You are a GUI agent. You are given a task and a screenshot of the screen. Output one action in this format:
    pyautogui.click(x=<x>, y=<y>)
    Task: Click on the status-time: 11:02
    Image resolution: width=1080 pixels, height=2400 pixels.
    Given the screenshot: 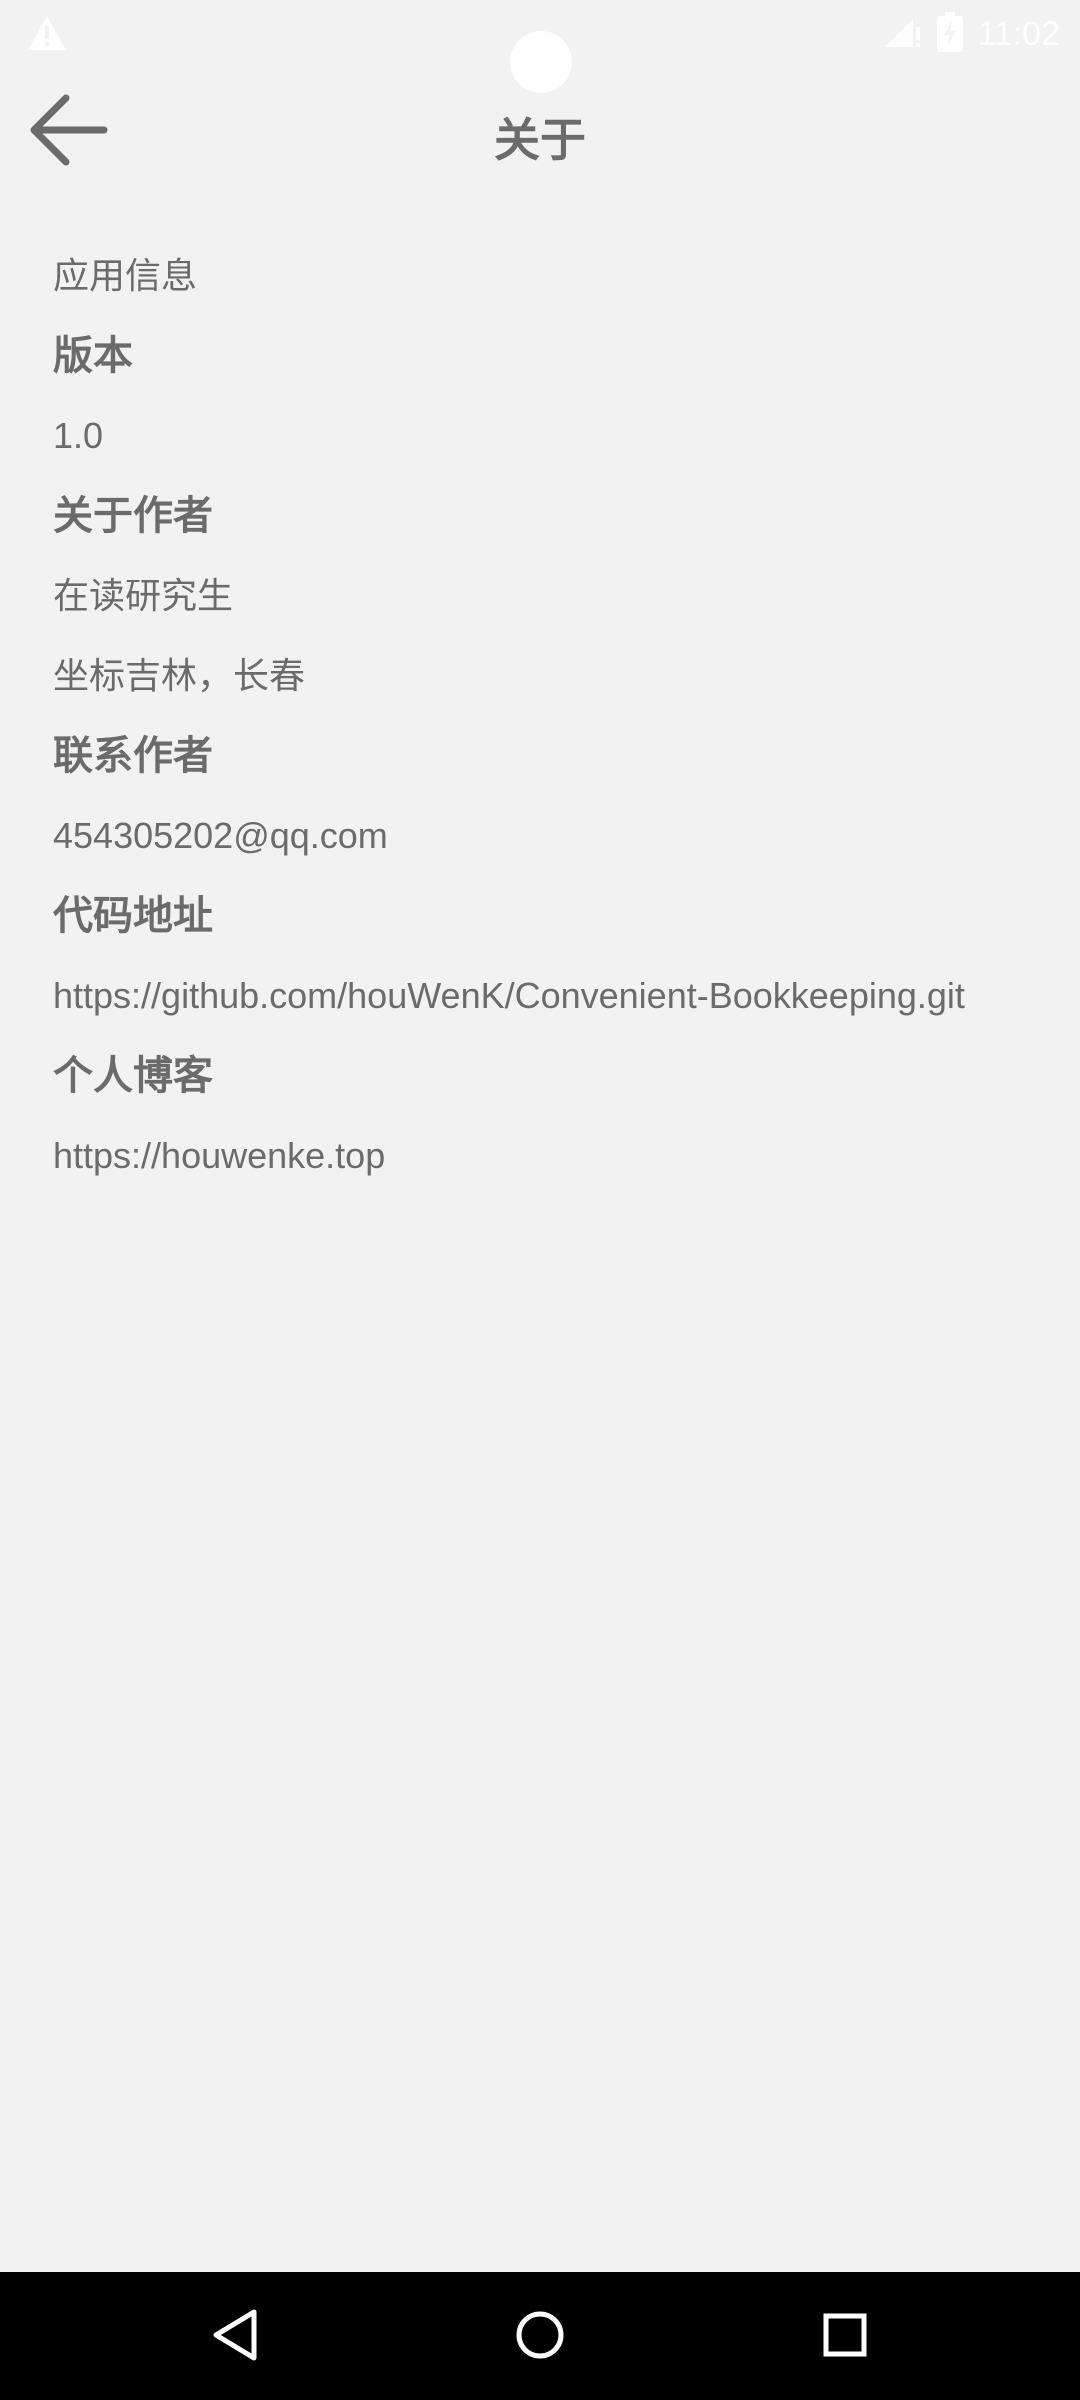 What is the action you would take?
    pyautogui.click(x=1018, y=33)
    